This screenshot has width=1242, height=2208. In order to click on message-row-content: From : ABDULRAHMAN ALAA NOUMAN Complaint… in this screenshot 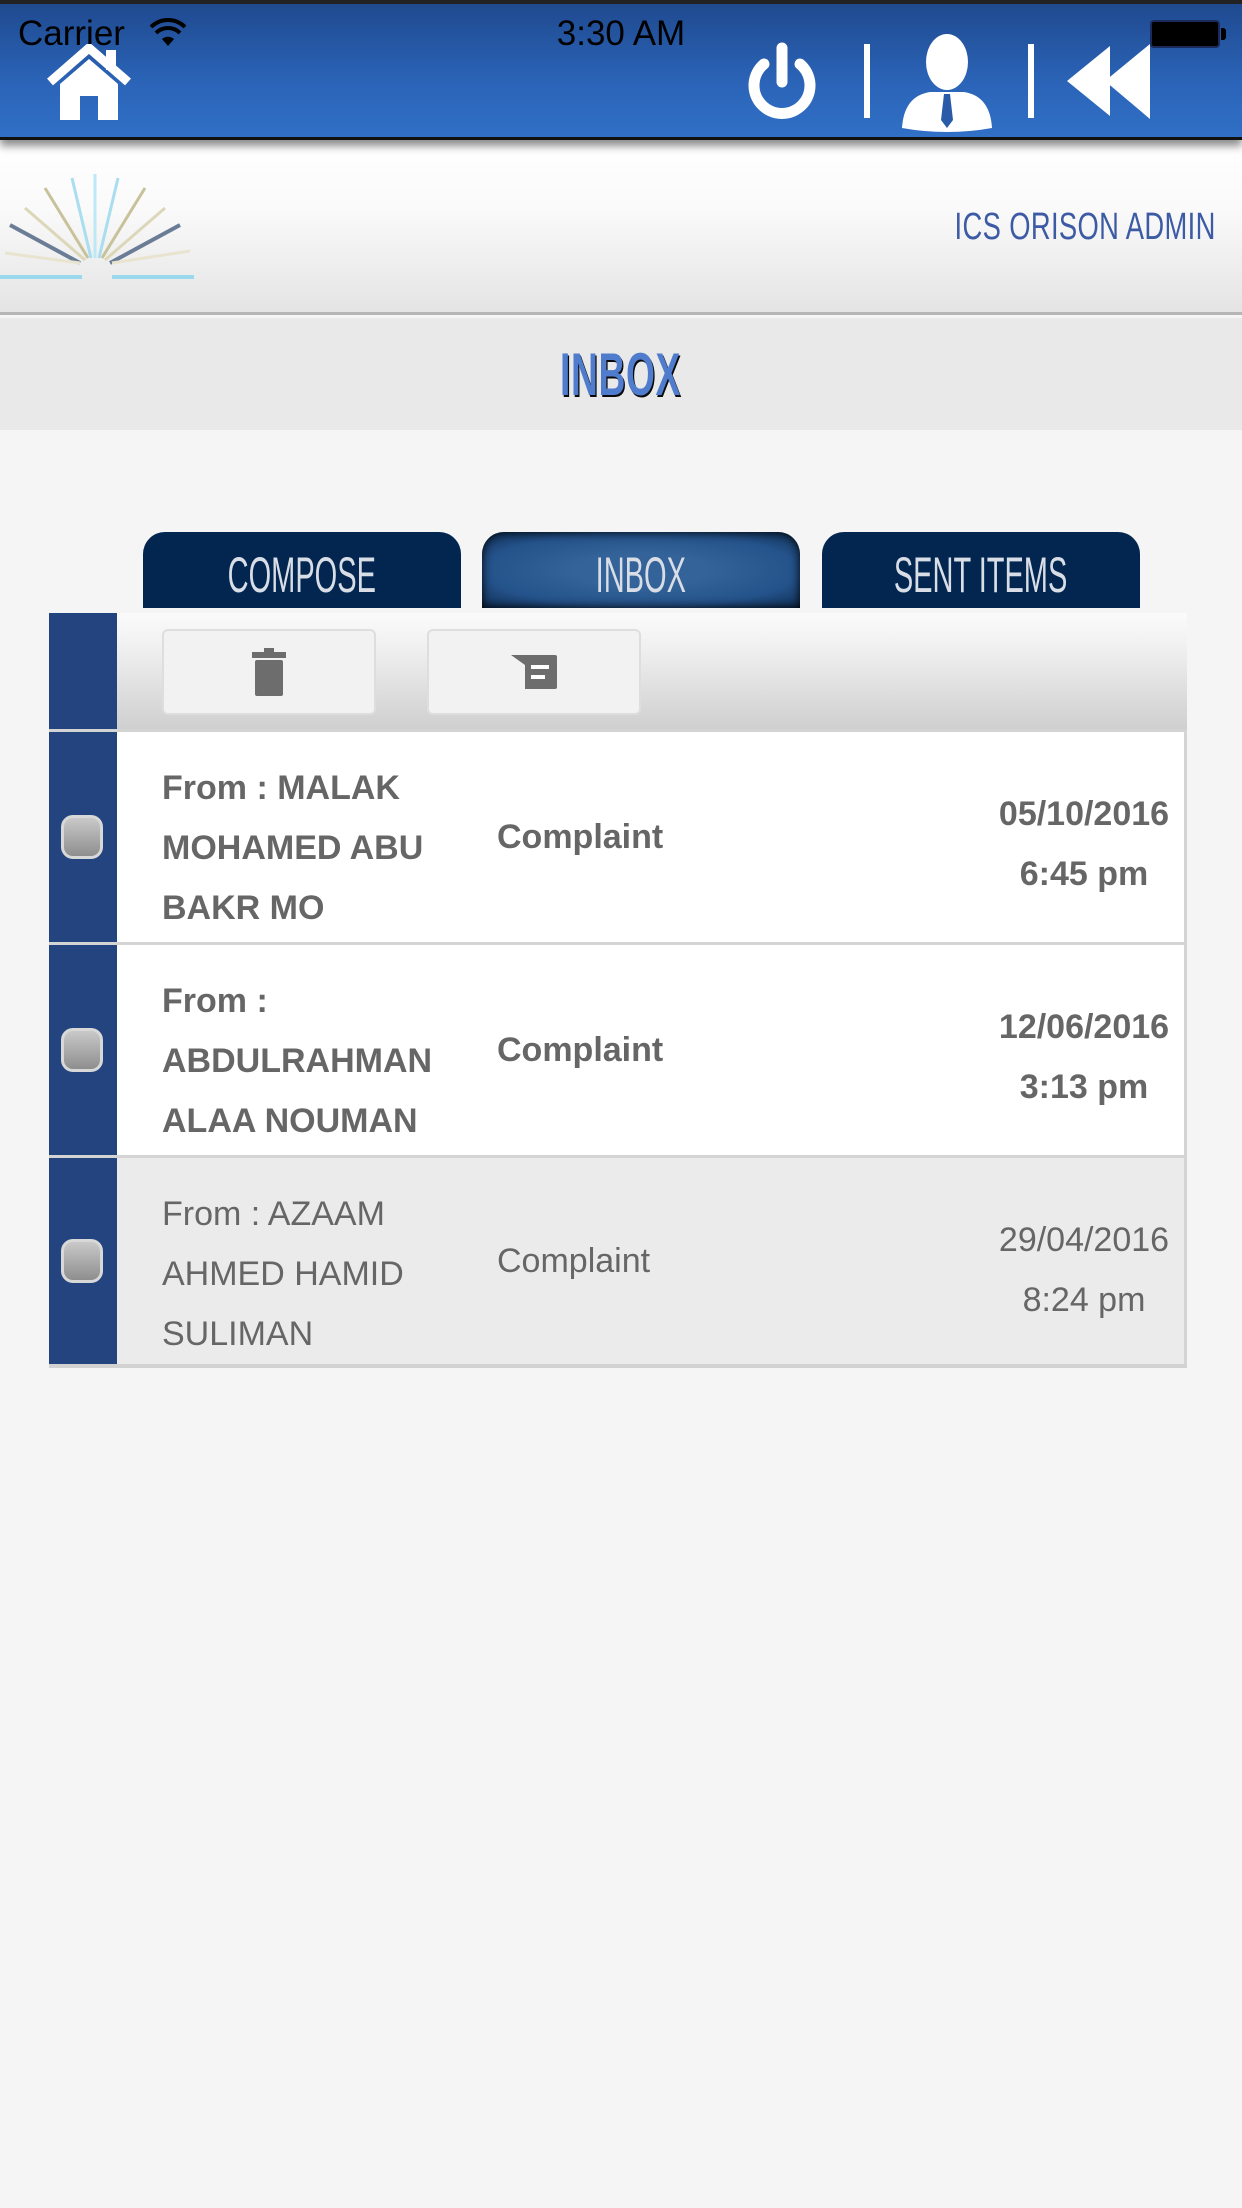, I will do `click(652, 1050)`.